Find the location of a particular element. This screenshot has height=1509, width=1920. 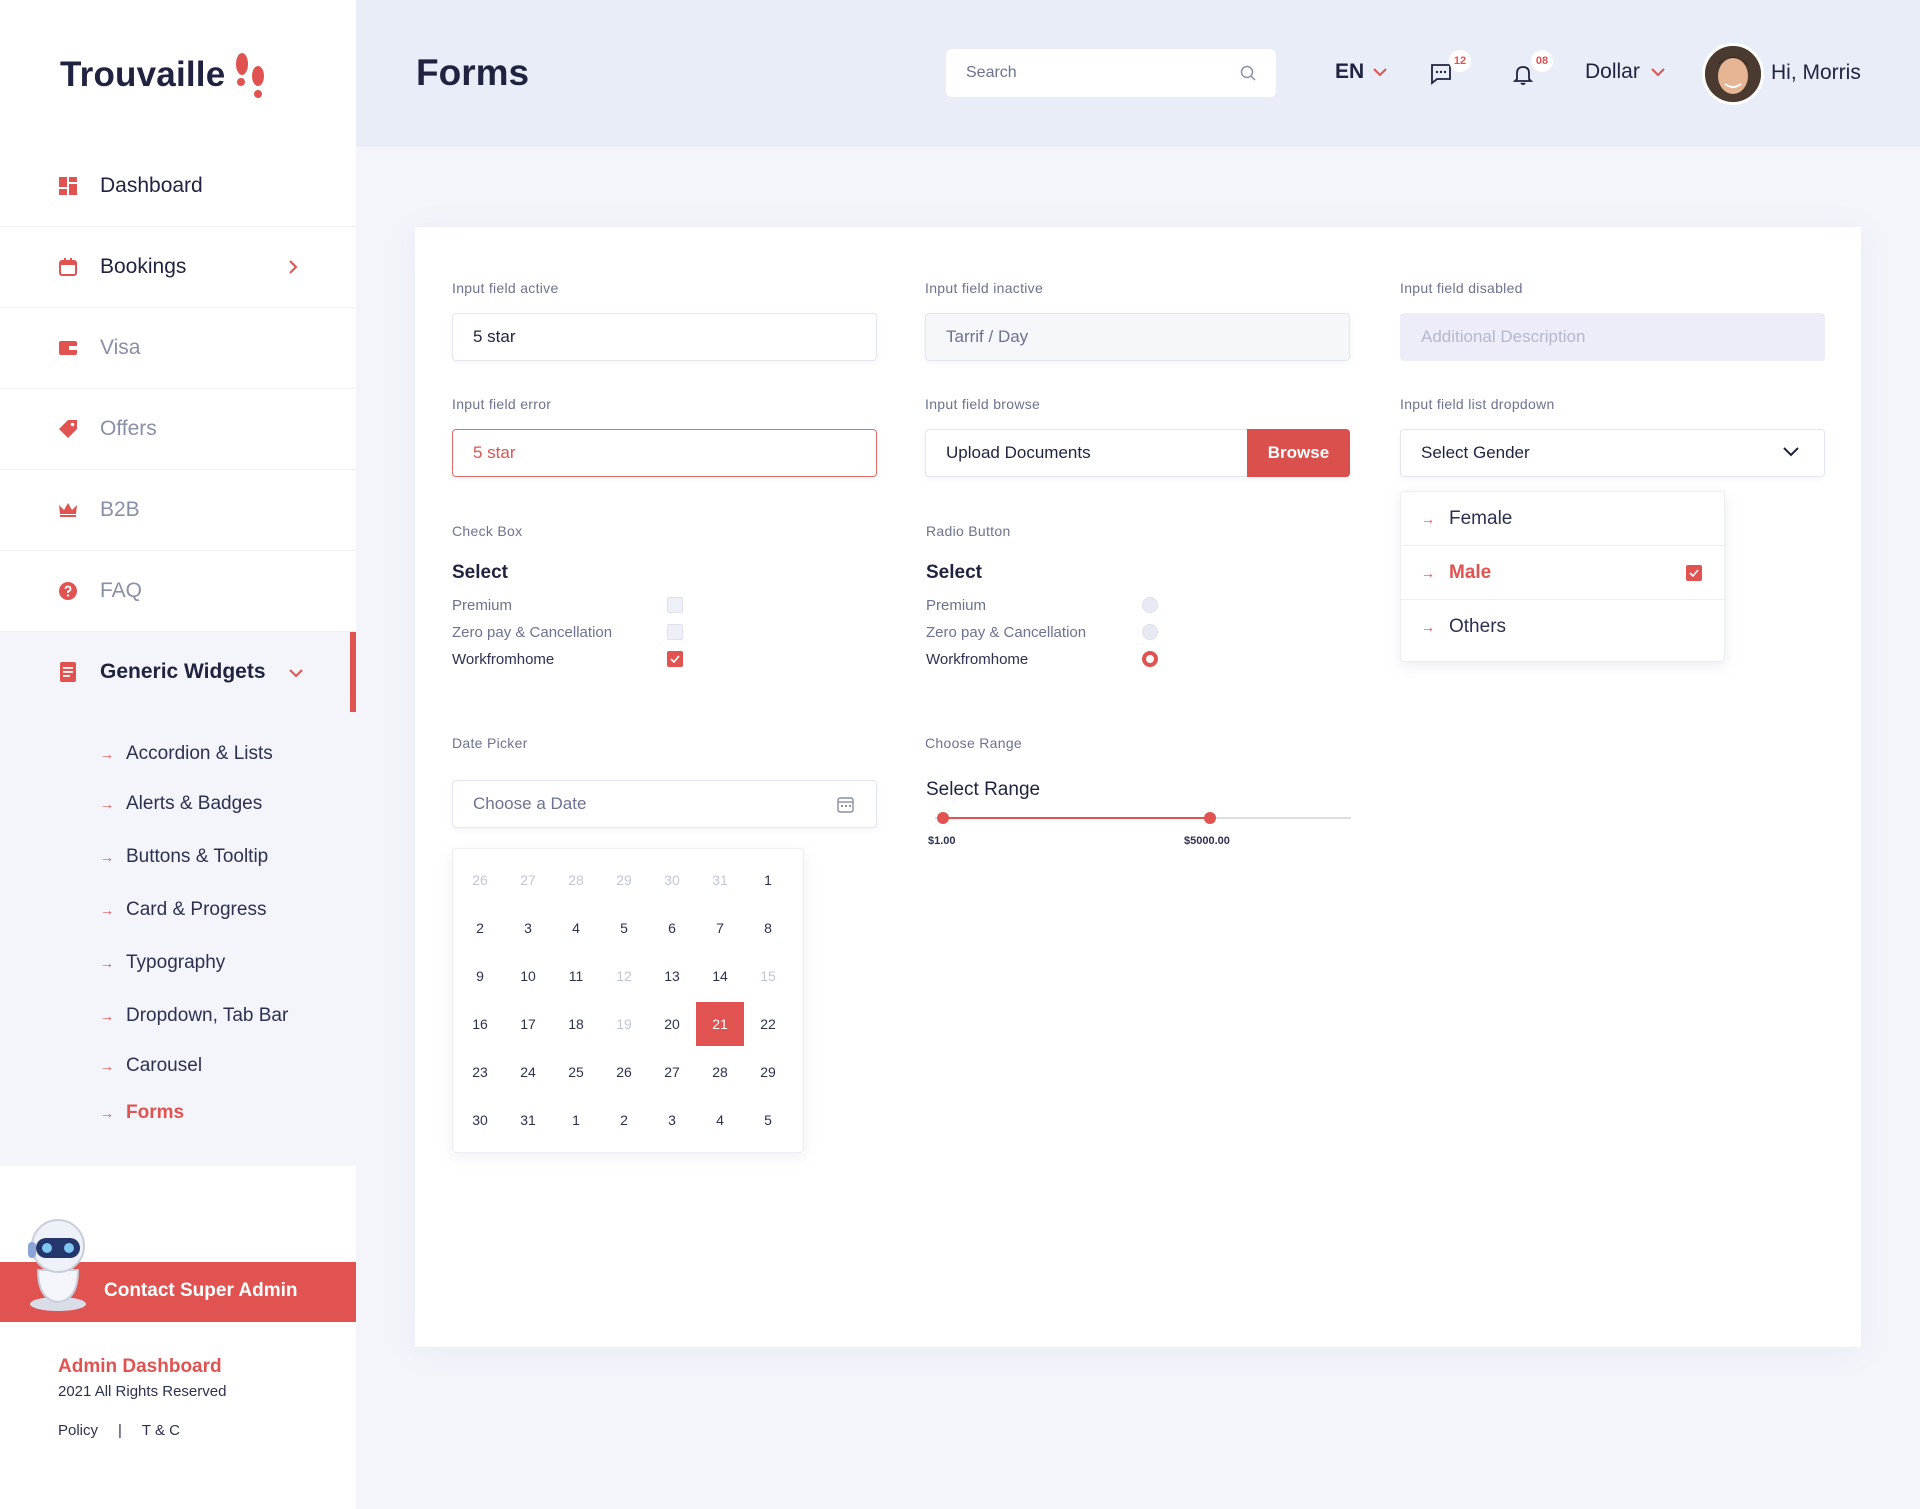

calendar-day: 14 is located at coordinates (720, 976).